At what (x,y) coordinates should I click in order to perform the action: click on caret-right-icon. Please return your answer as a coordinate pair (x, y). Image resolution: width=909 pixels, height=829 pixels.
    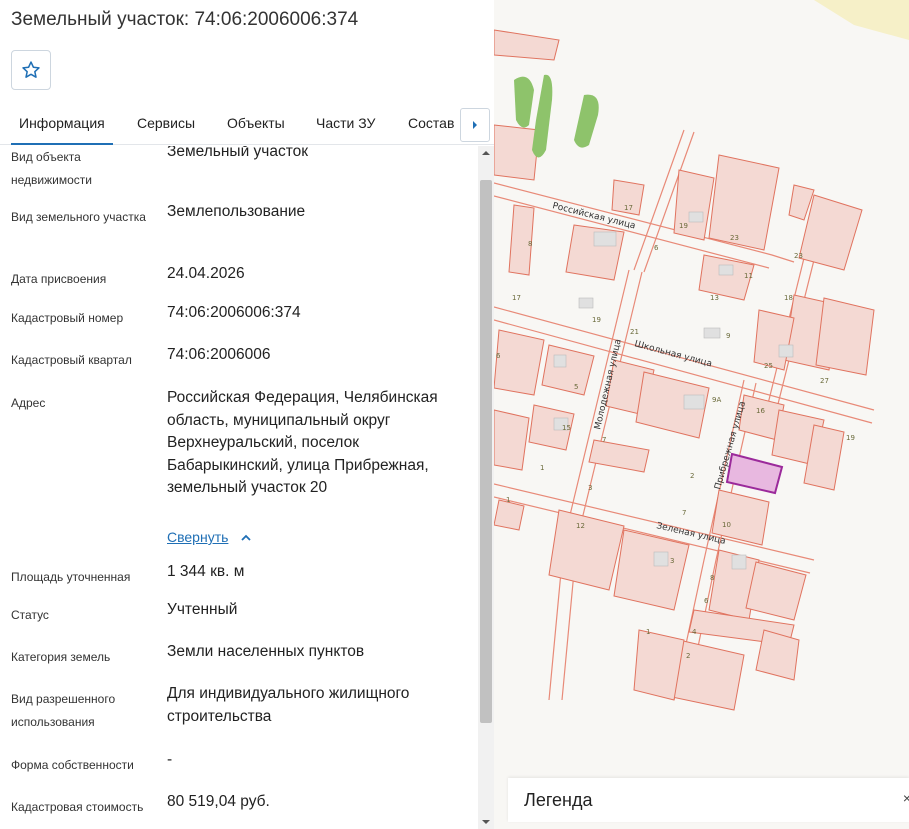
    Looking at the image, I should click on (475, 125).